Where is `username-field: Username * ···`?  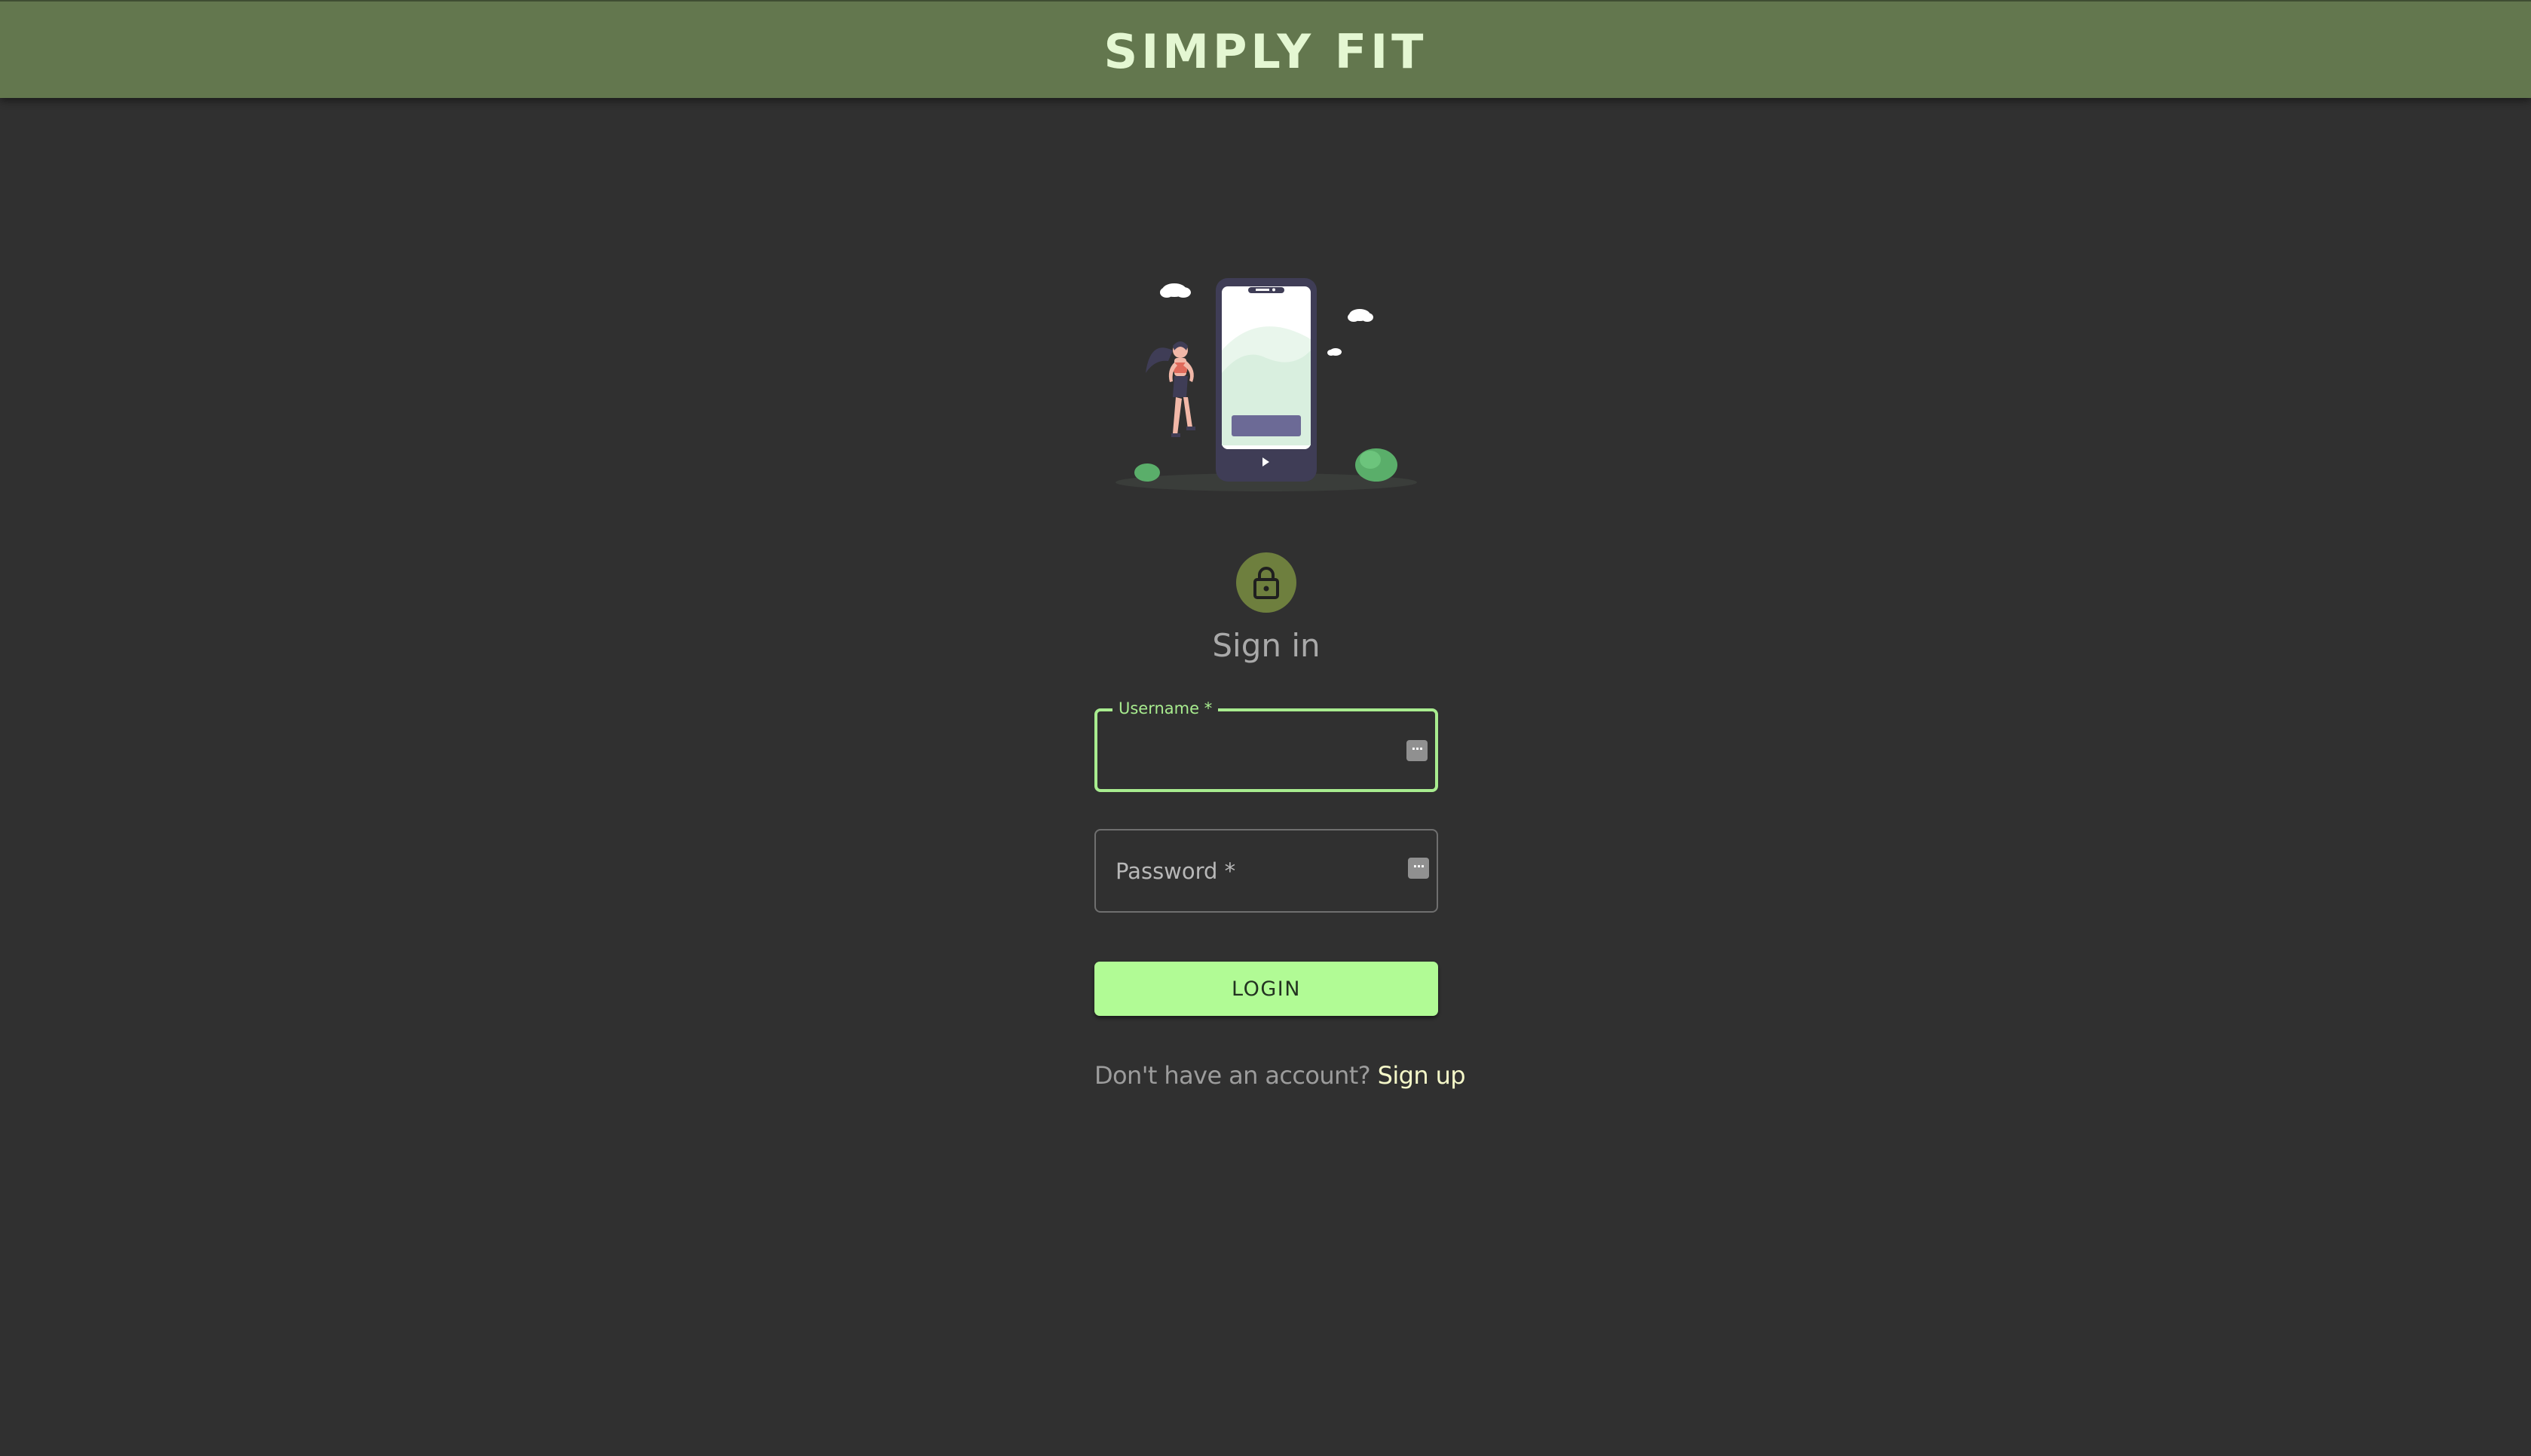
username-field: Username * ··· is located at coordinates (1266, 745).